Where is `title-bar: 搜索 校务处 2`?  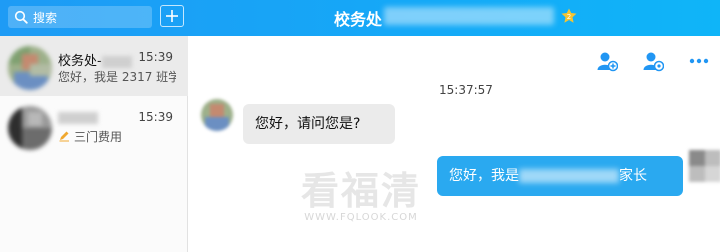
title-bar: 搜索 校务处 2 is located at coordinates (360, 18).